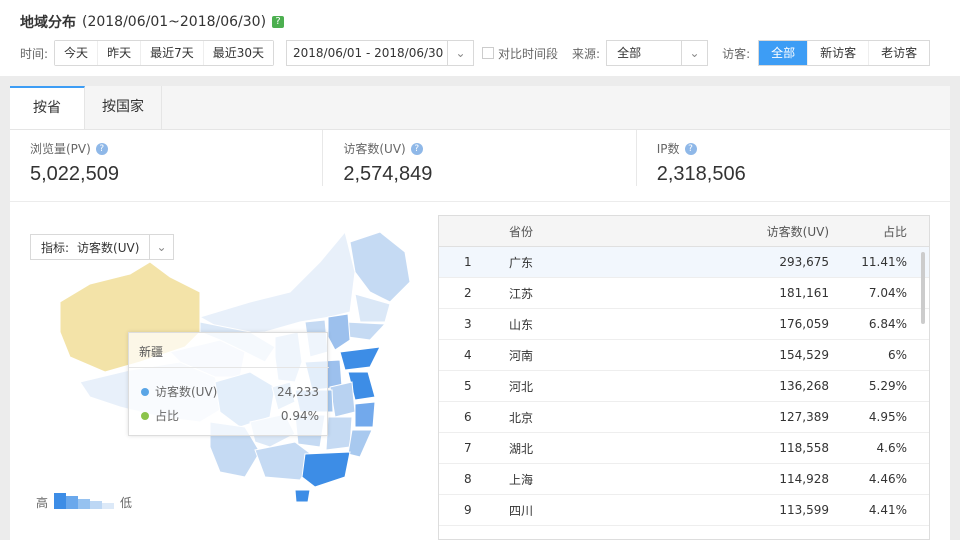 The height and width of the screenshot is (540, 960). What do you see at coordinates (684, 293) in the screenshot?
I see `table-row: 2 江苏 181,161 7.04%` at bounding box center [684, 293].